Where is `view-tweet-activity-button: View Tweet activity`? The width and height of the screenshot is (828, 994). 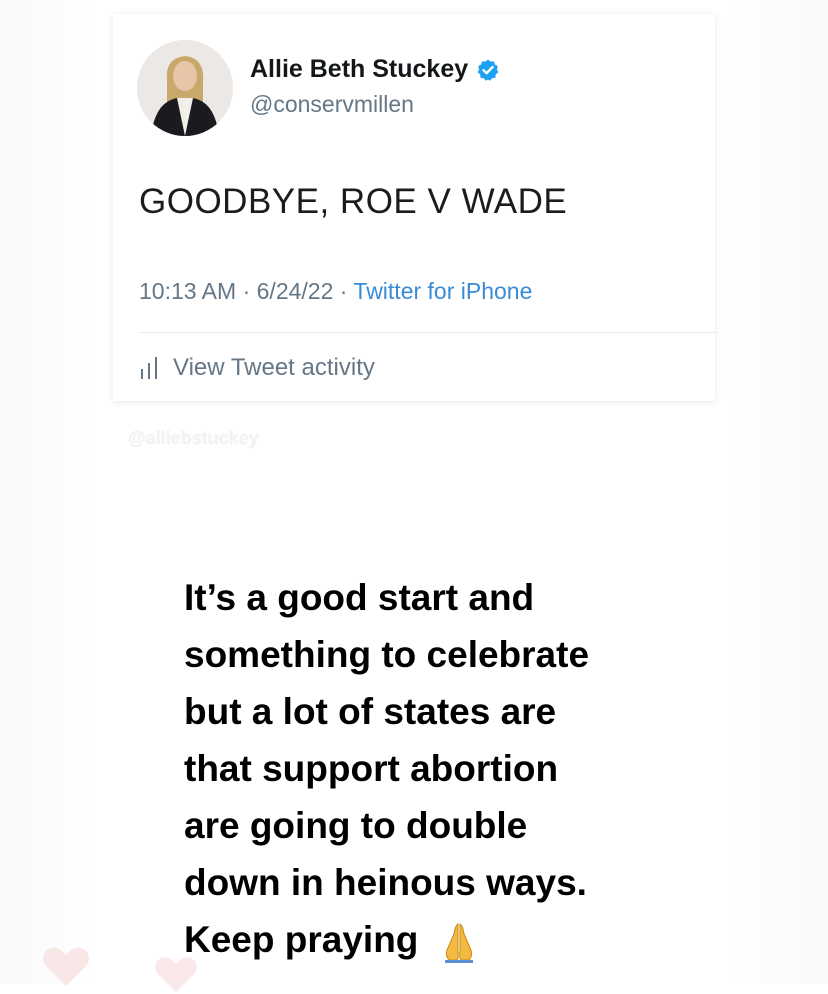
view-tweet-activity-button: View Tweet activity is located at coordinates (257, 368).